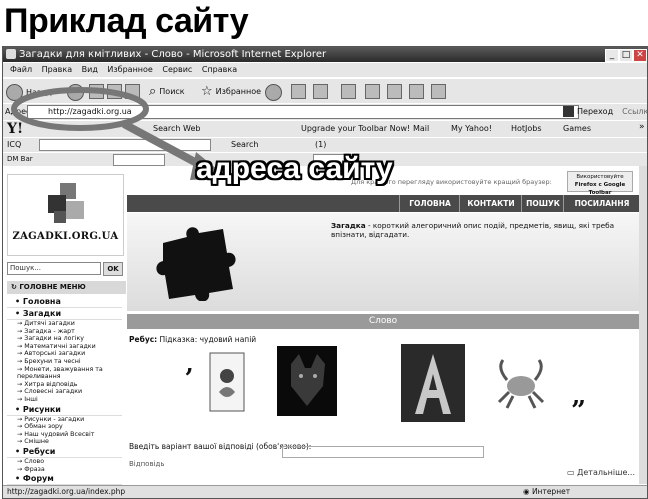 This screenshot has width=648, height=499. Describe the element at coordinates (165, 146) in the screenshot. I see `annotation-arrow-shaft` at that location.